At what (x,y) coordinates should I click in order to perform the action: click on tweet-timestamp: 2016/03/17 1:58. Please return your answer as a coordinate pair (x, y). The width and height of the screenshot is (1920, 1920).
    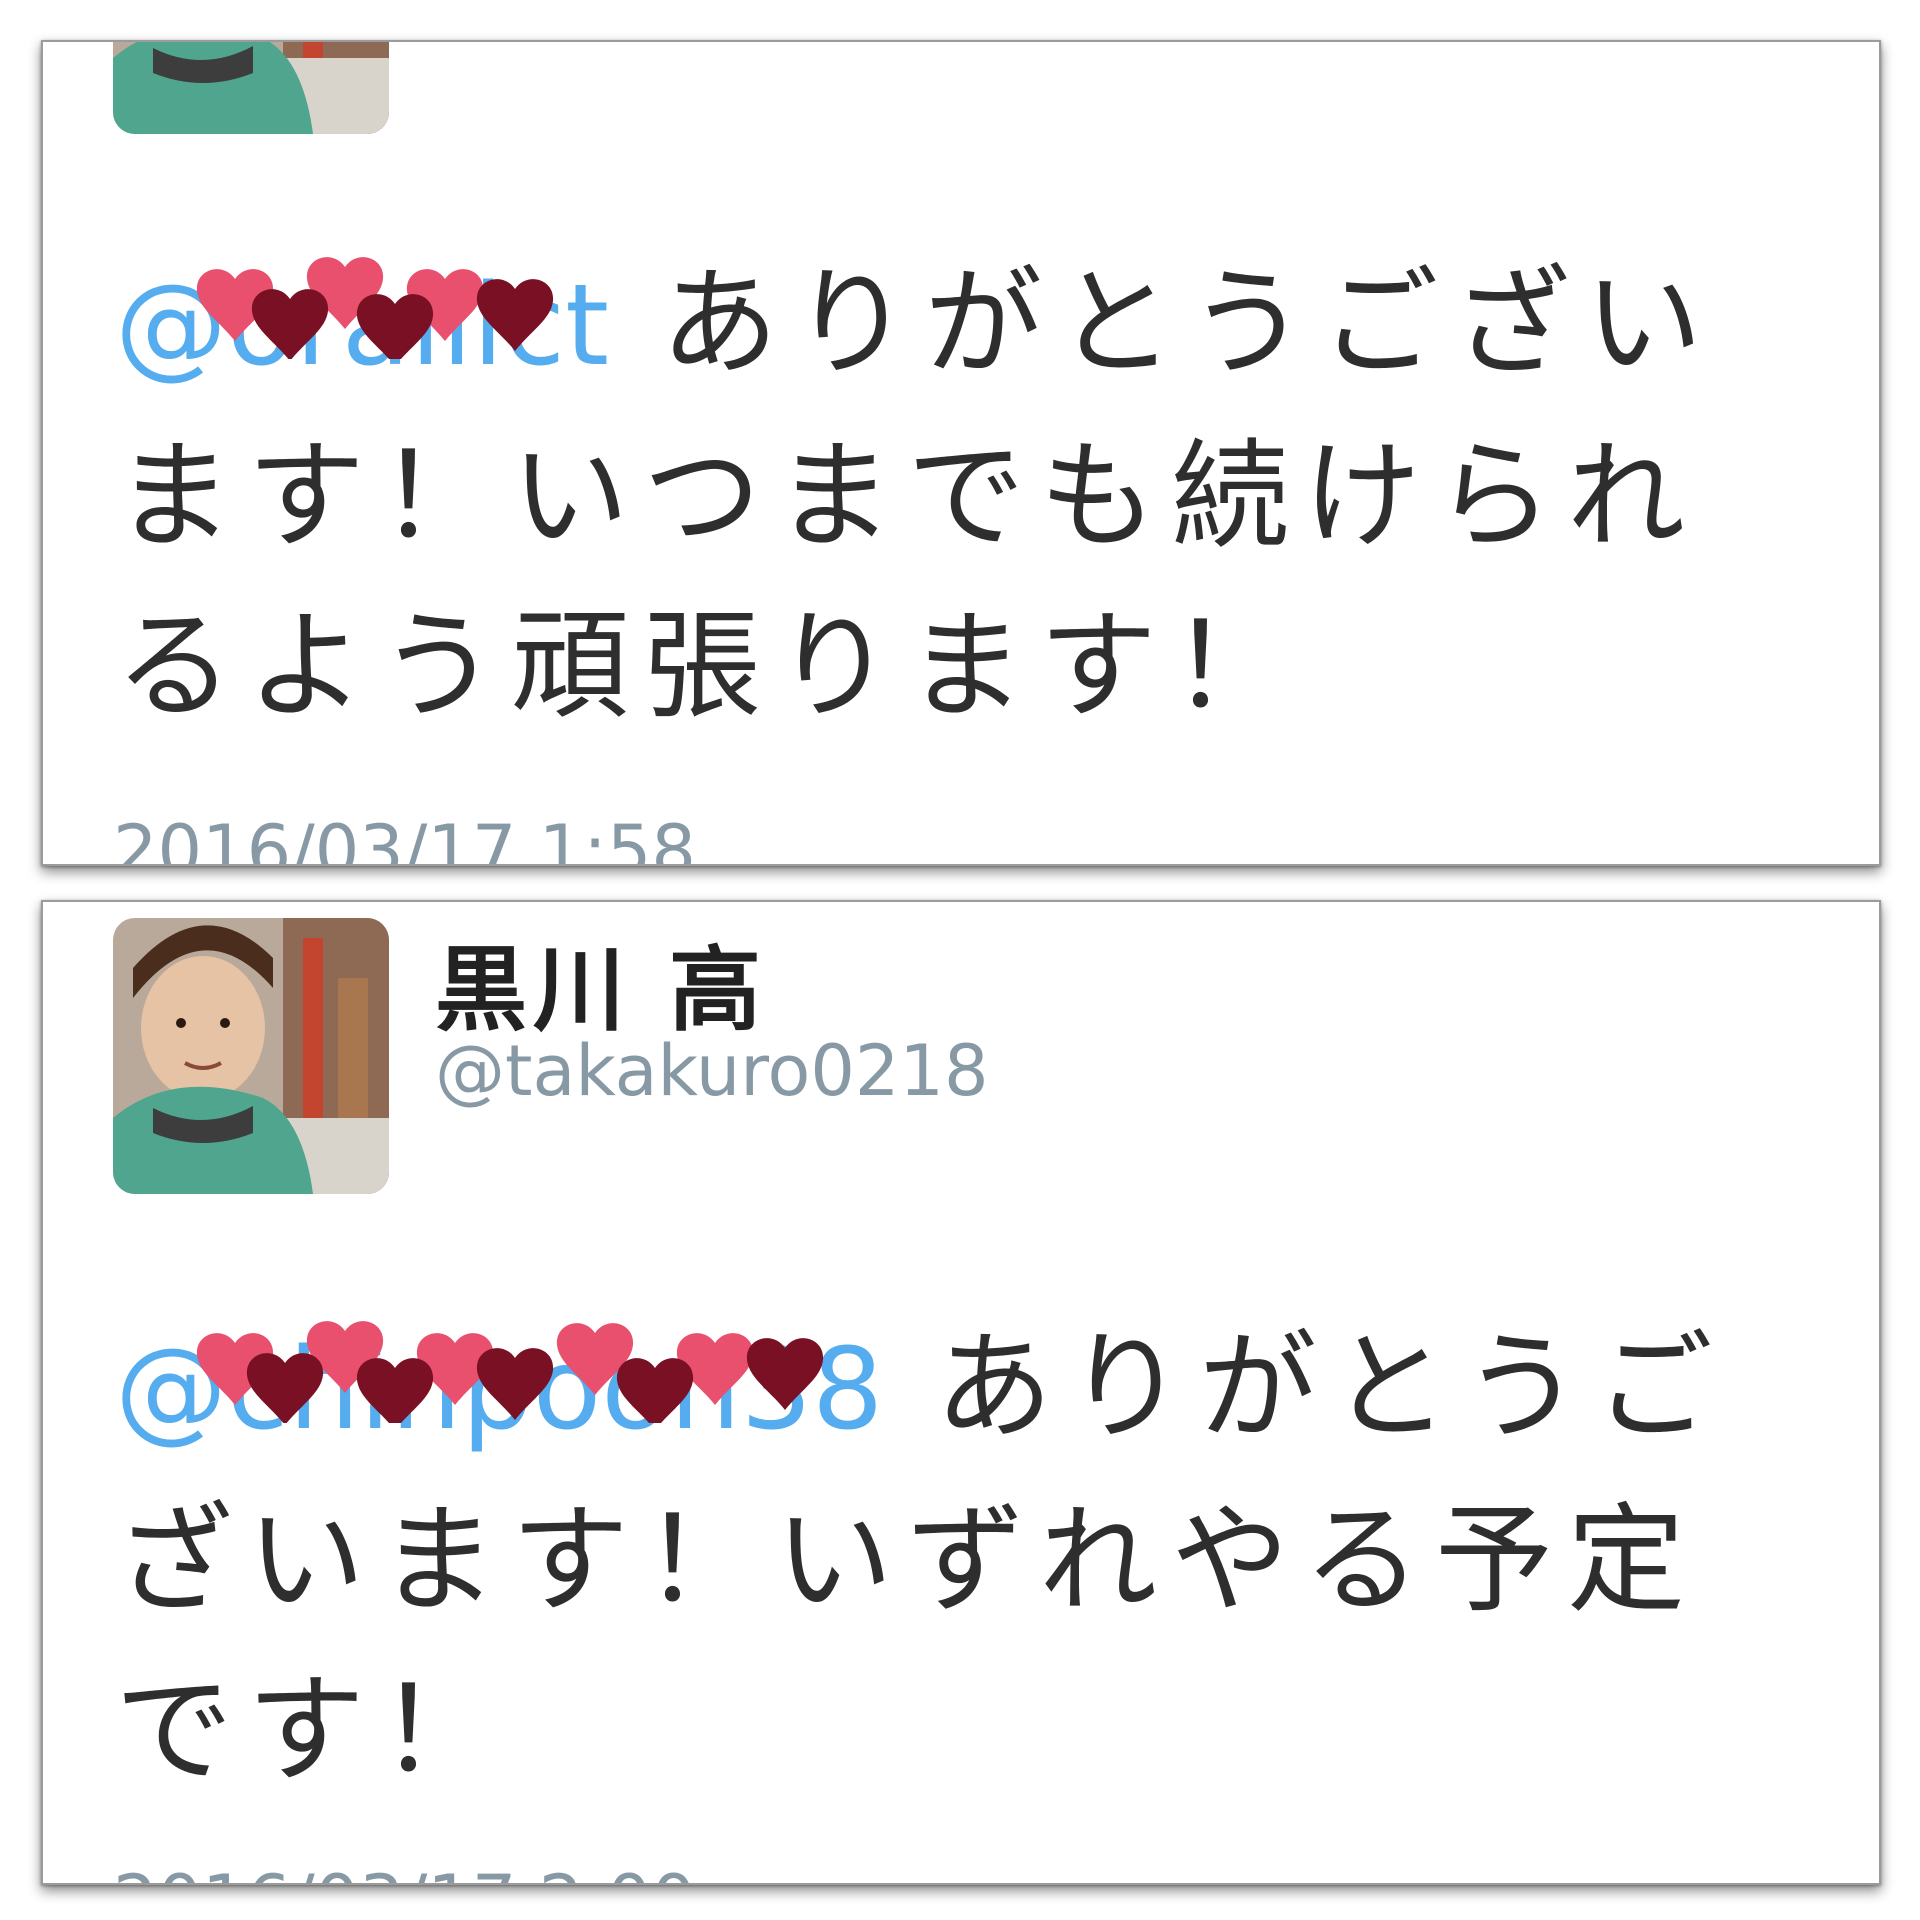
    Looking at the image, I should click on (404, 837).